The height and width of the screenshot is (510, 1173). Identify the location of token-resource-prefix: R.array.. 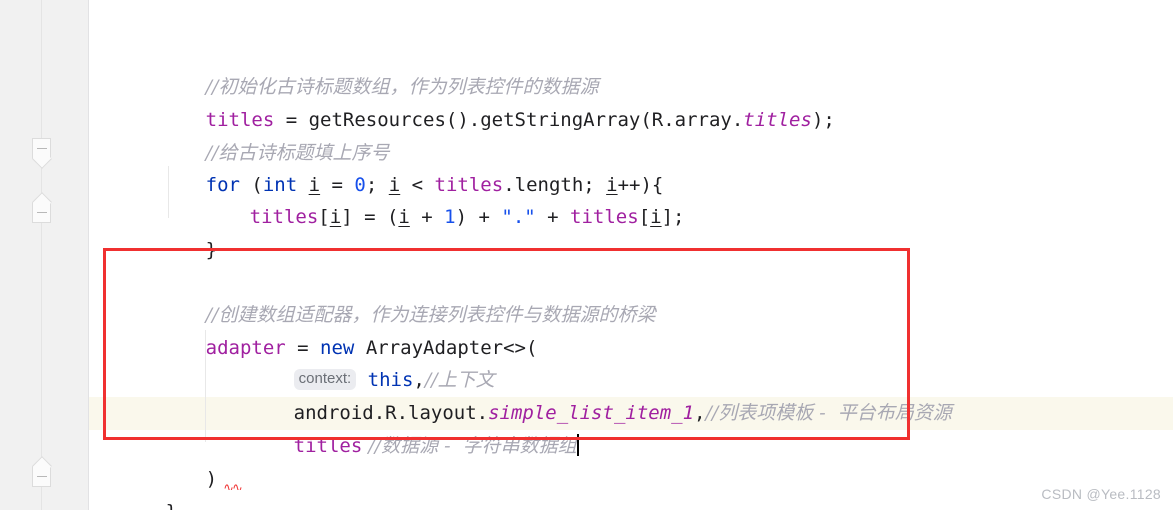
(697, 120).